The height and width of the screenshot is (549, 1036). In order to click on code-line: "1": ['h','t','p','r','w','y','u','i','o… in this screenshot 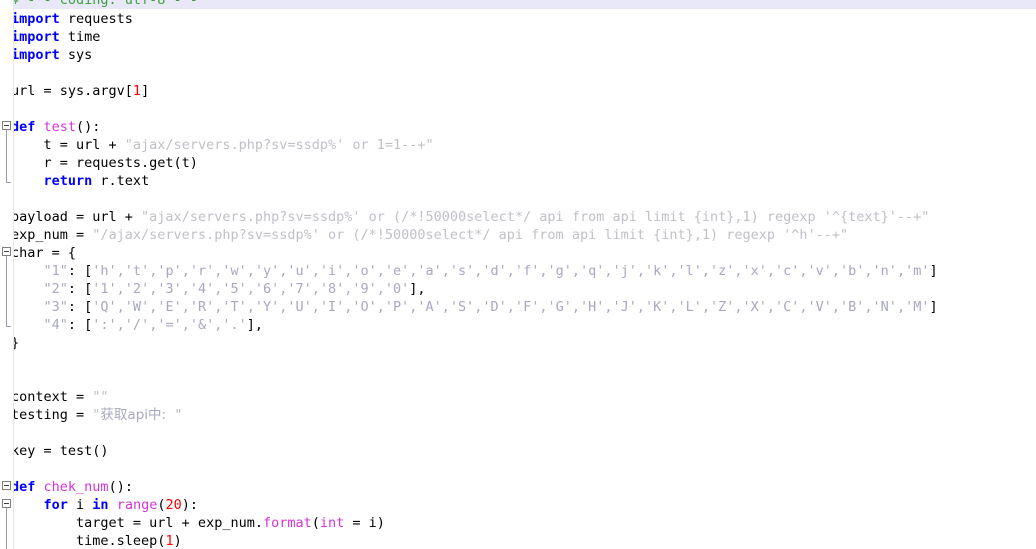, I will do `click(518, 271)`.